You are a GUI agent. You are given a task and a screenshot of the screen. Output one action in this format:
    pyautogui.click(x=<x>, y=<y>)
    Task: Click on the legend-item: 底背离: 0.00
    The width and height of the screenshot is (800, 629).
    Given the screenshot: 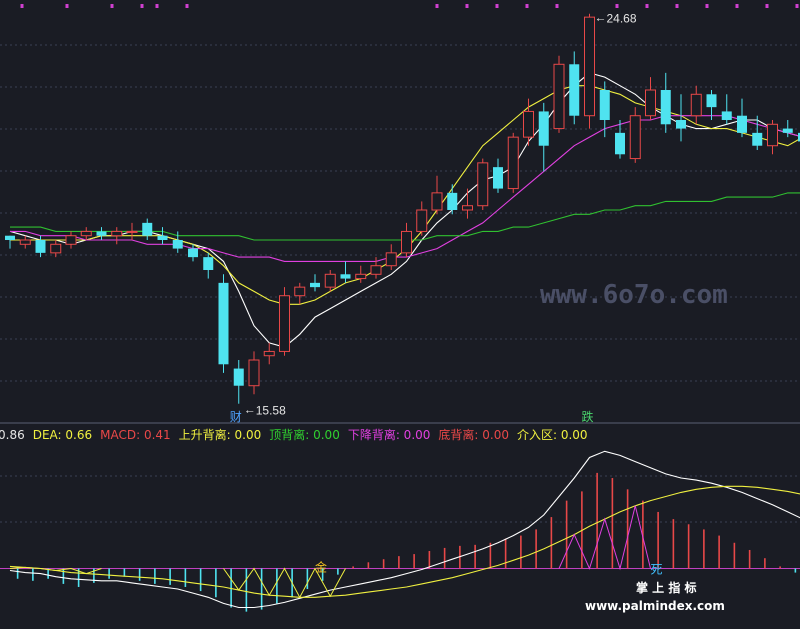 What is the action you would take?
    pyautogui.click(x=473, y=434)
    